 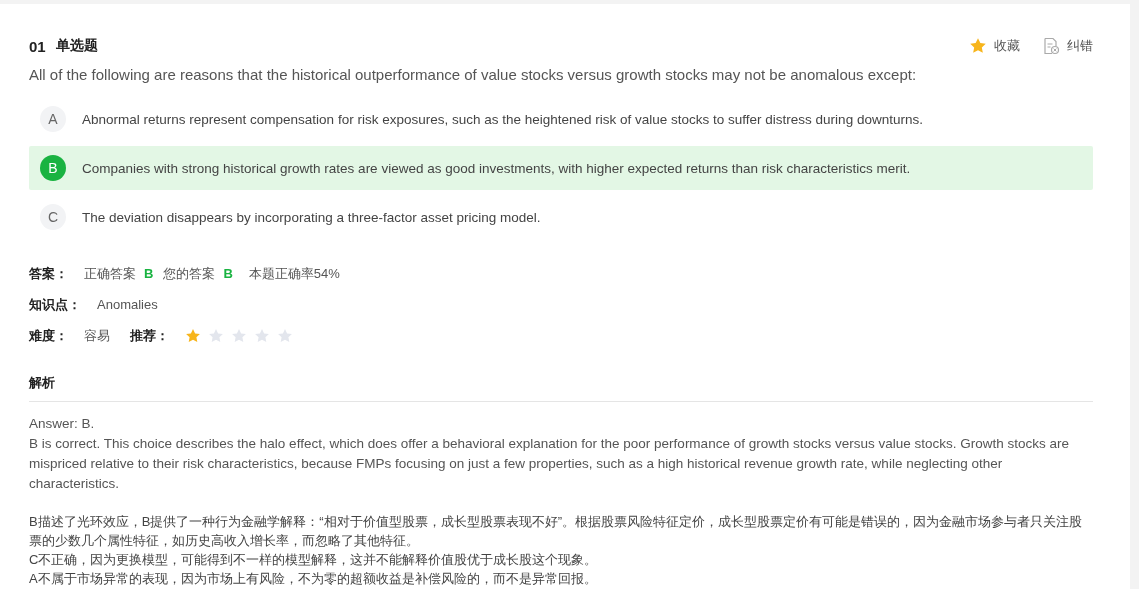 I want to click on answer-option: B Companies with strong historical growth rates are viewed as good investments, with higher expected returns than risk characteristics merit., so click(x=561, y=168).